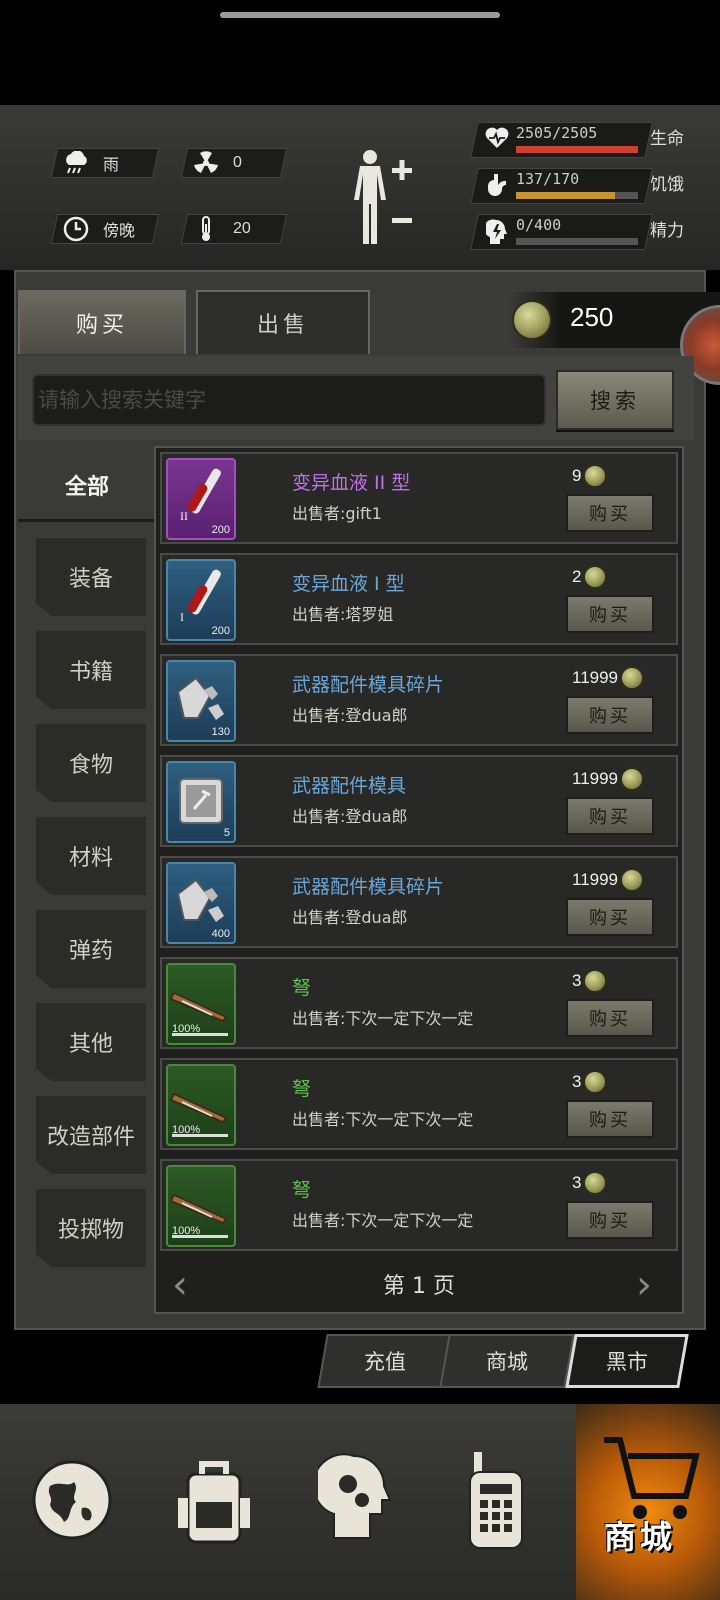  Describe the element at coordinates (355, 1496) in the screenshot. I see `head-gears-icon` at that location.